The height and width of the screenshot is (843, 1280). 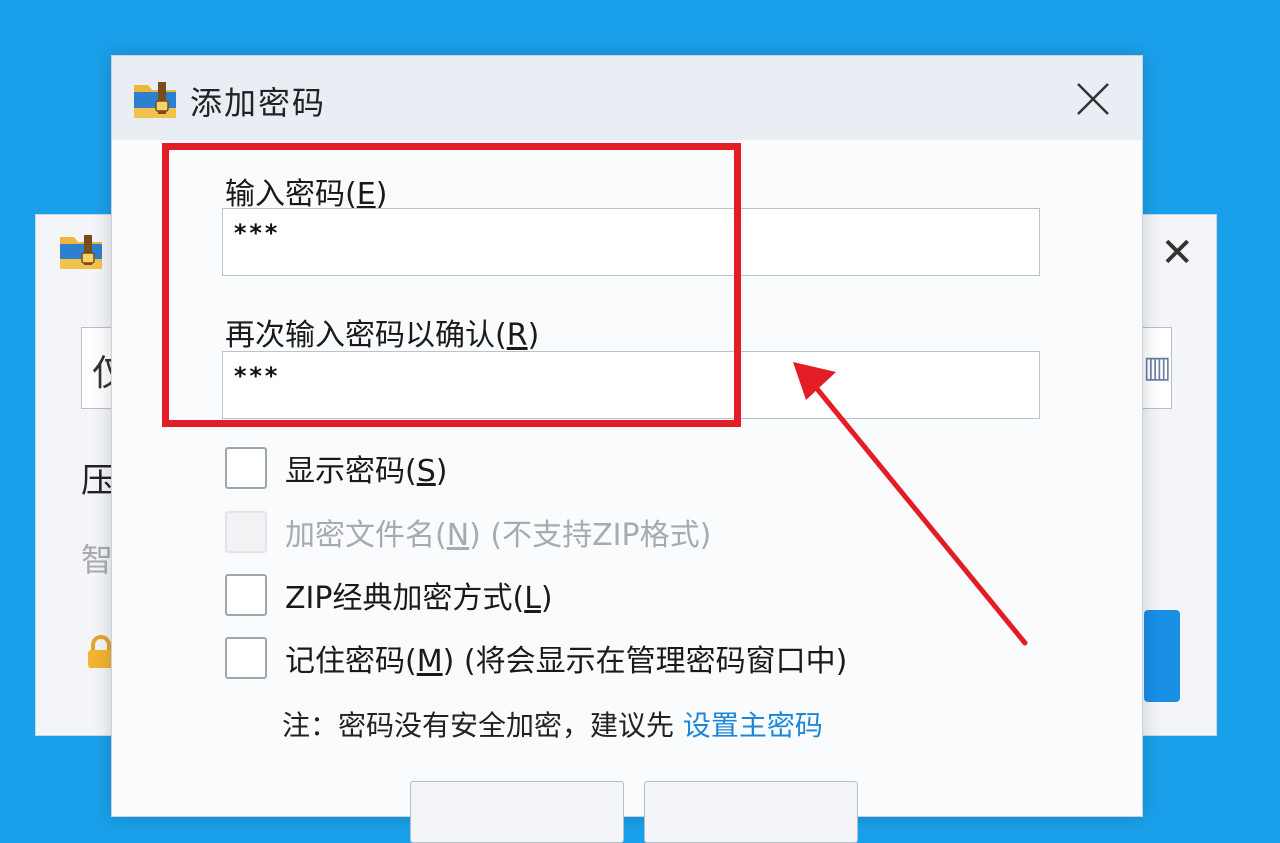 What do you see at coordinates (517, 812) in the screenshot?
I see `ok-button` at bounding box center [517, 812].